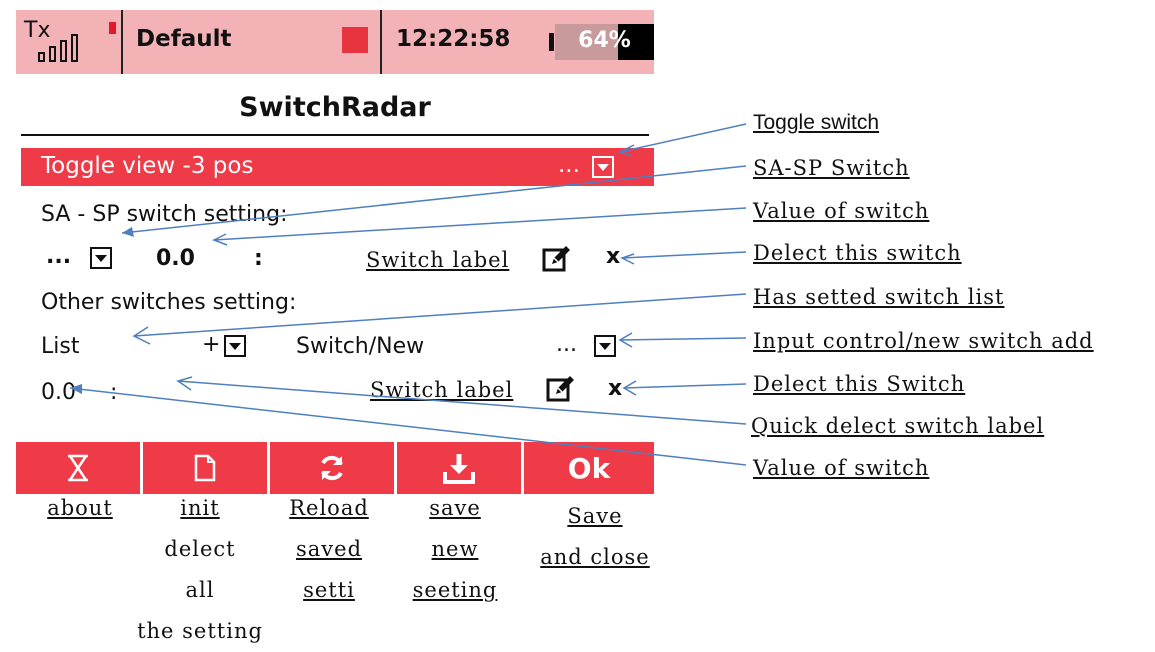  Describe the element at coordinates (595, 537) in the screenshot. I see `caption-save-close: Save and close` at that location.